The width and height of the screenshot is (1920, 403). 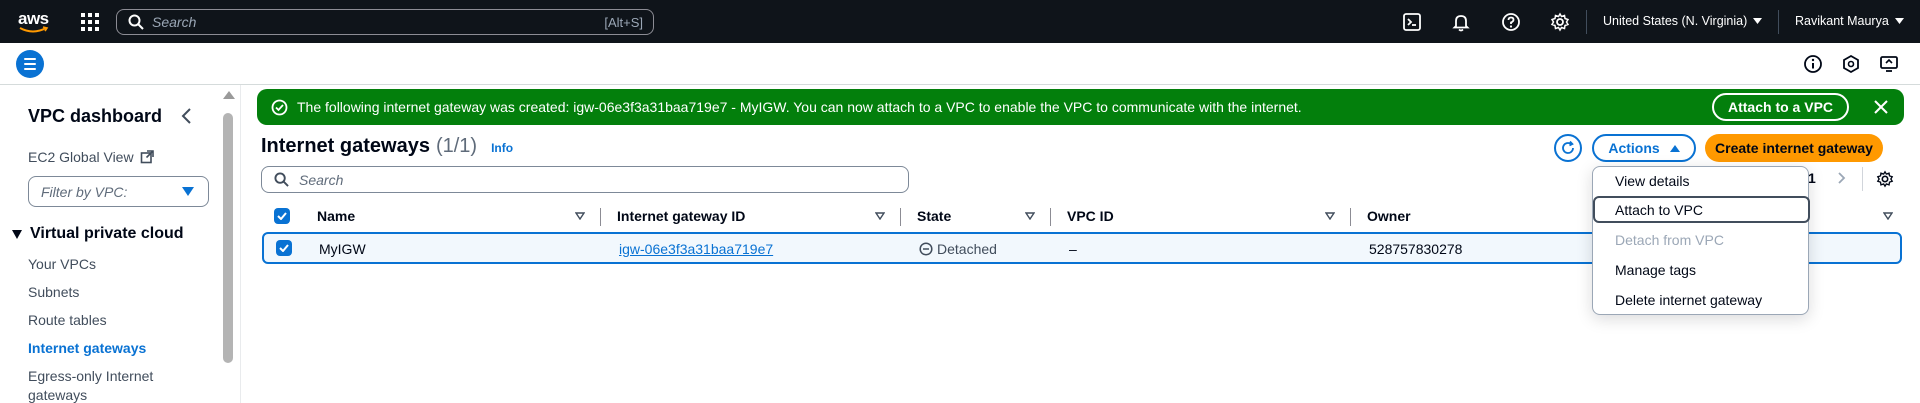 I want to click on scroll-up-icon, so click(x=229, y=95).